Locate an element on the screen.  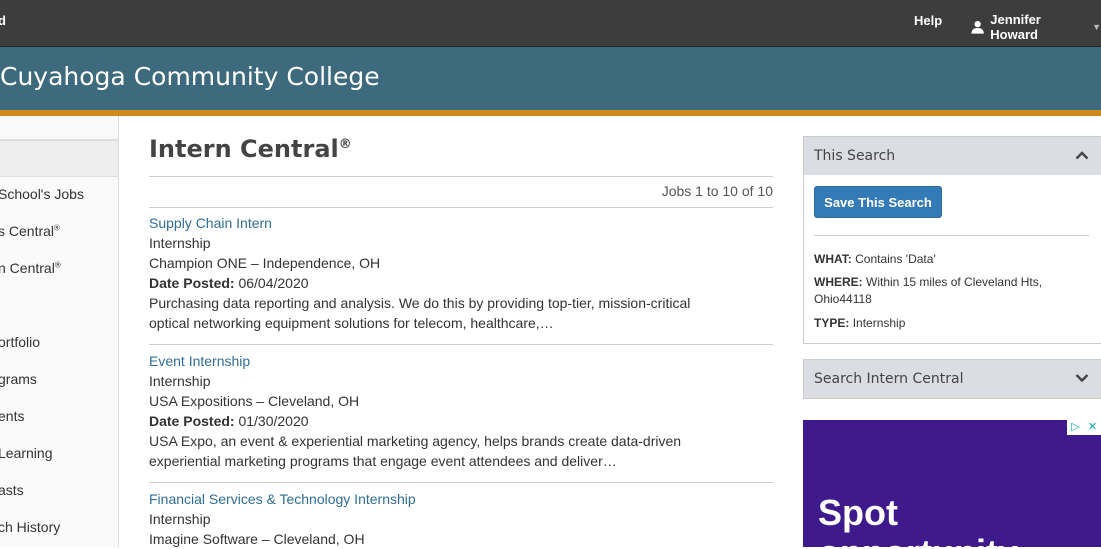
panel-divider is located at coordinates (951, 235).